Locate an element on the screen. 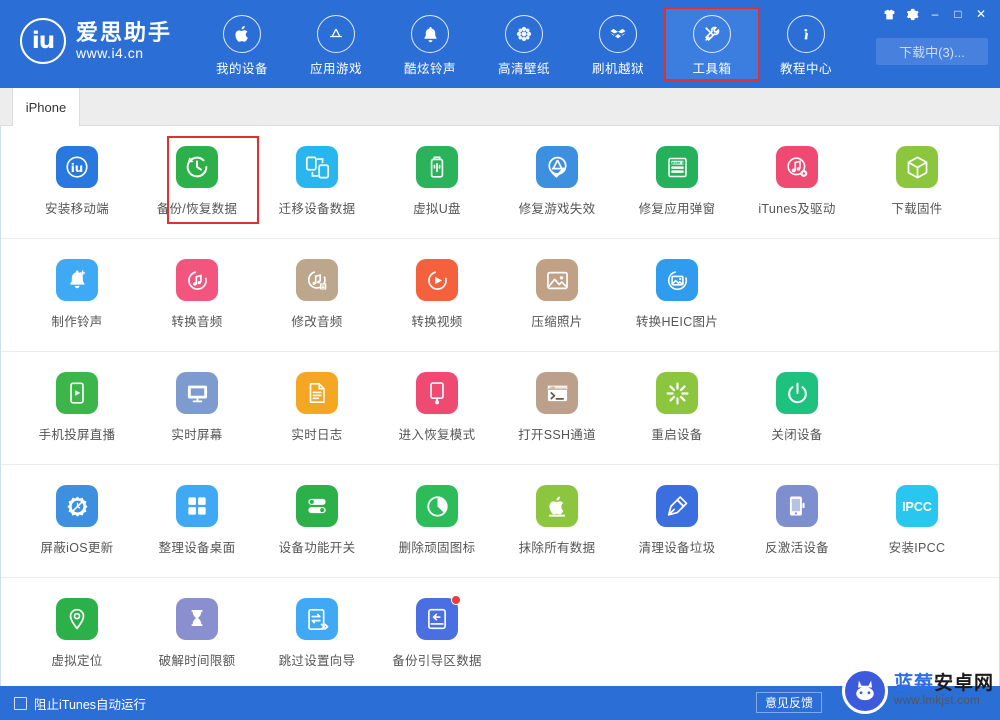  backup-restore-icon is located at coordinates (197, 167).